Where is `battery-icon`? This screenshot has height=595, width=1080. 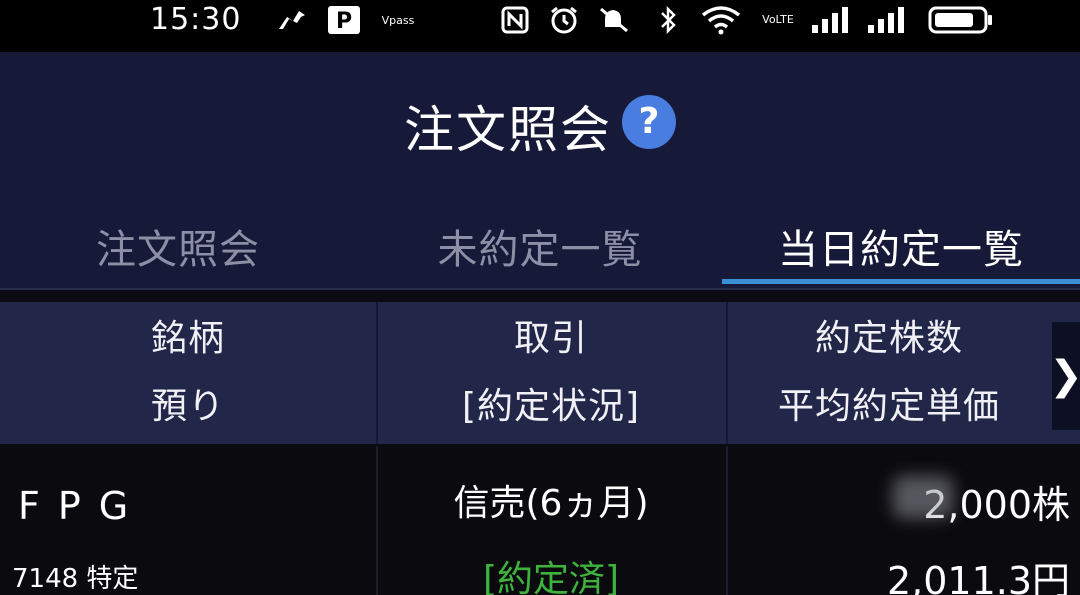 battery-icon is located at coordinates (961, 20).